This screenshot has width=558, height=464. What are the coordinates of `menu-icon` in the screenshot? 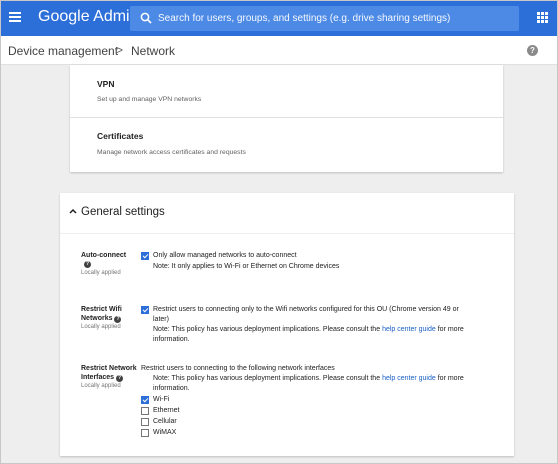 It's located at (15, 17).